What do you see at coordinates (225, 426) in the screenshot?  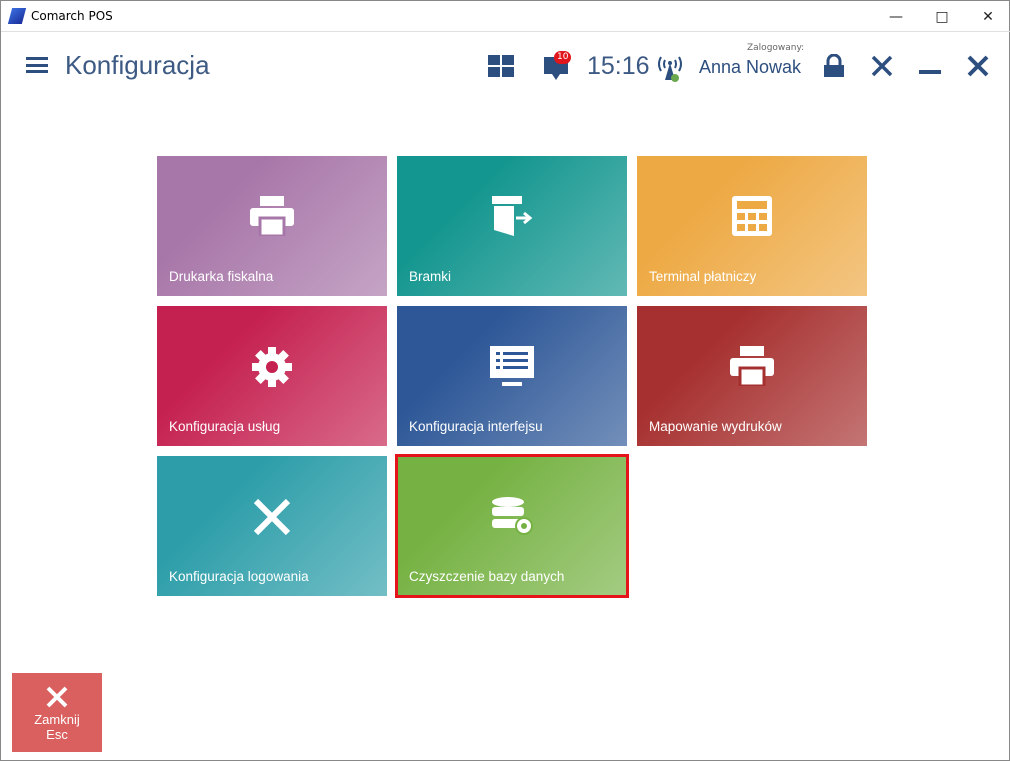 I see `tile-label: Konfiguracja usług` at bounding box center [225, 426].